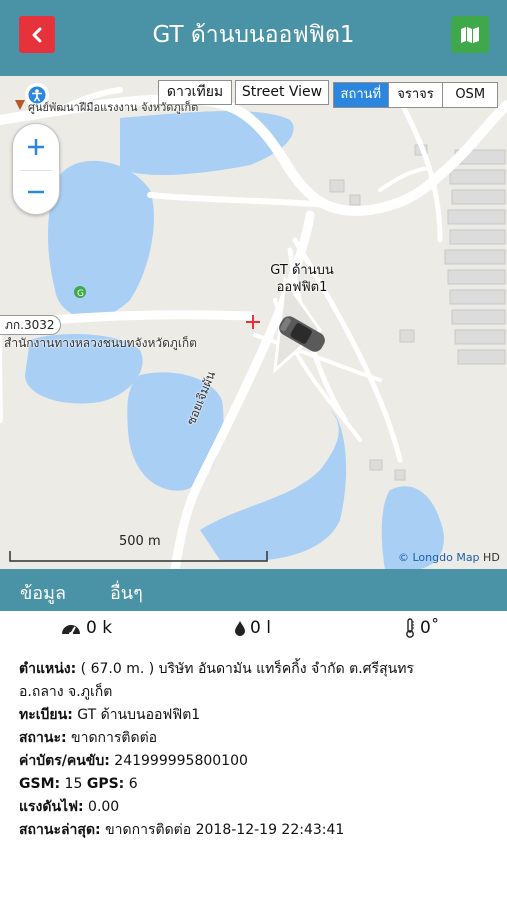 The width and height of the screenshot is (507, 900). What do you see at coordinates (260, 628) in the screenshot?
I see `fuel-value: 0 l` at bounding box center [260, 628].